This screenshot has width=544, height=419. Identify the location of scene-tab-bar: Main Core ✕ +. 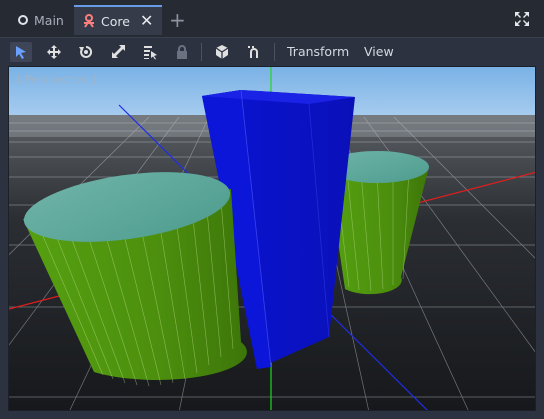
(272, 18).